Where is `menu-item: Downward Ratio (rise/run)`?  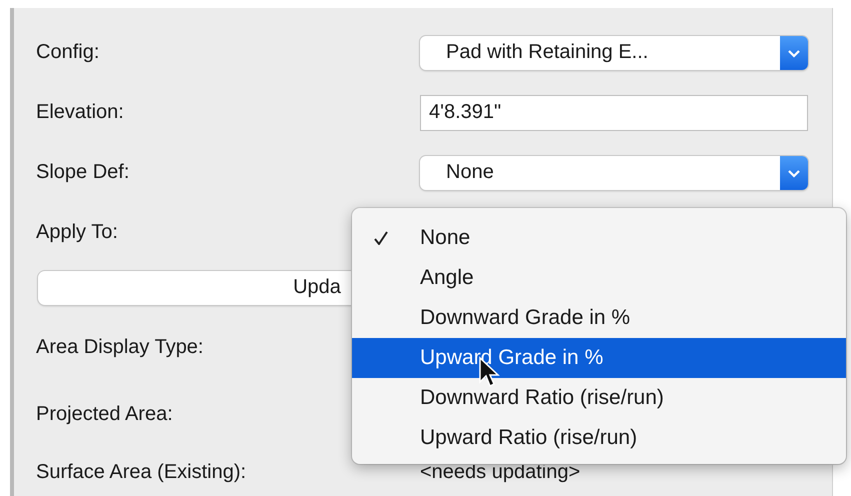
menu-item: Downward Ratio (rise/run) is located at coordinates (599, 398).